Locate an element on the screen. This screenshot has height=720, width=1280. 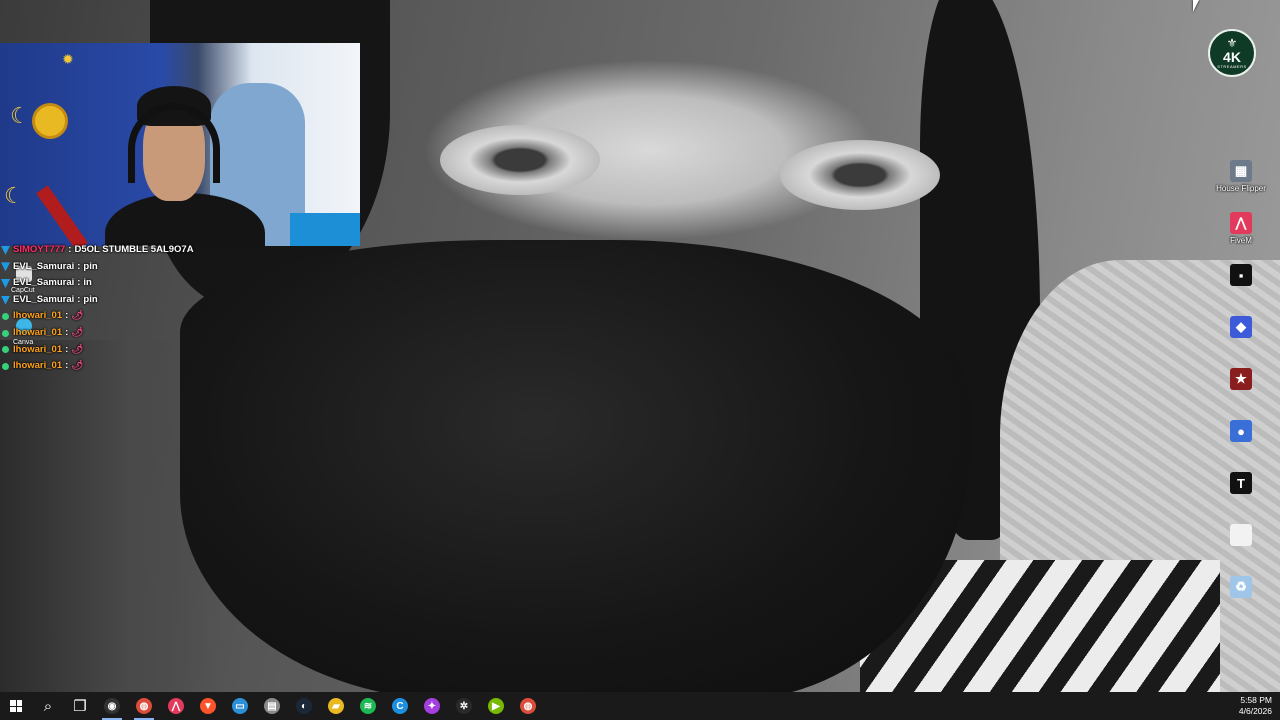
recycle-bin-icon: ♻ is located at coordinates (1241, 587).